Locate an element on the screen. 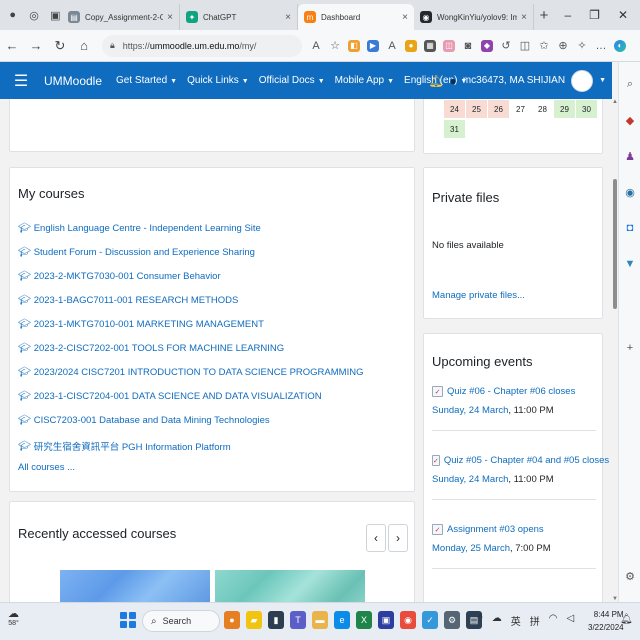 Image resolution: width=640 pixels, height=640 pixels. scrollbar-thumb is located at coordinates (615, 244).